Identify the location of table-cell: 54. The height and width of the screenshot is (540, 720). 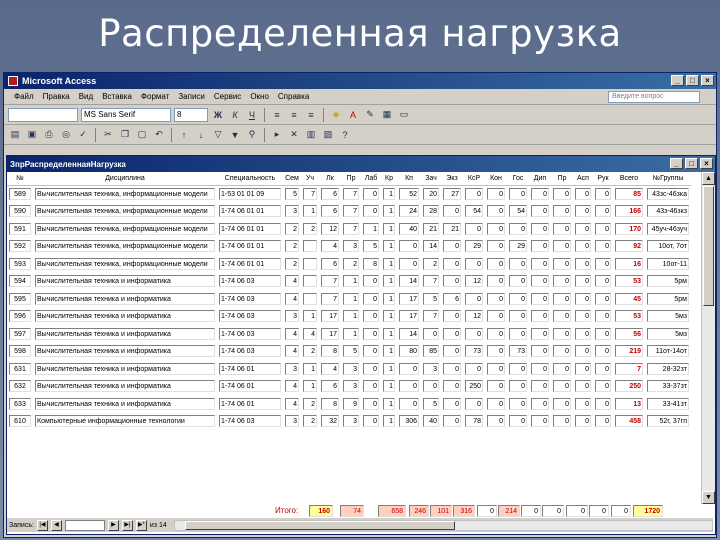
(518, 212).